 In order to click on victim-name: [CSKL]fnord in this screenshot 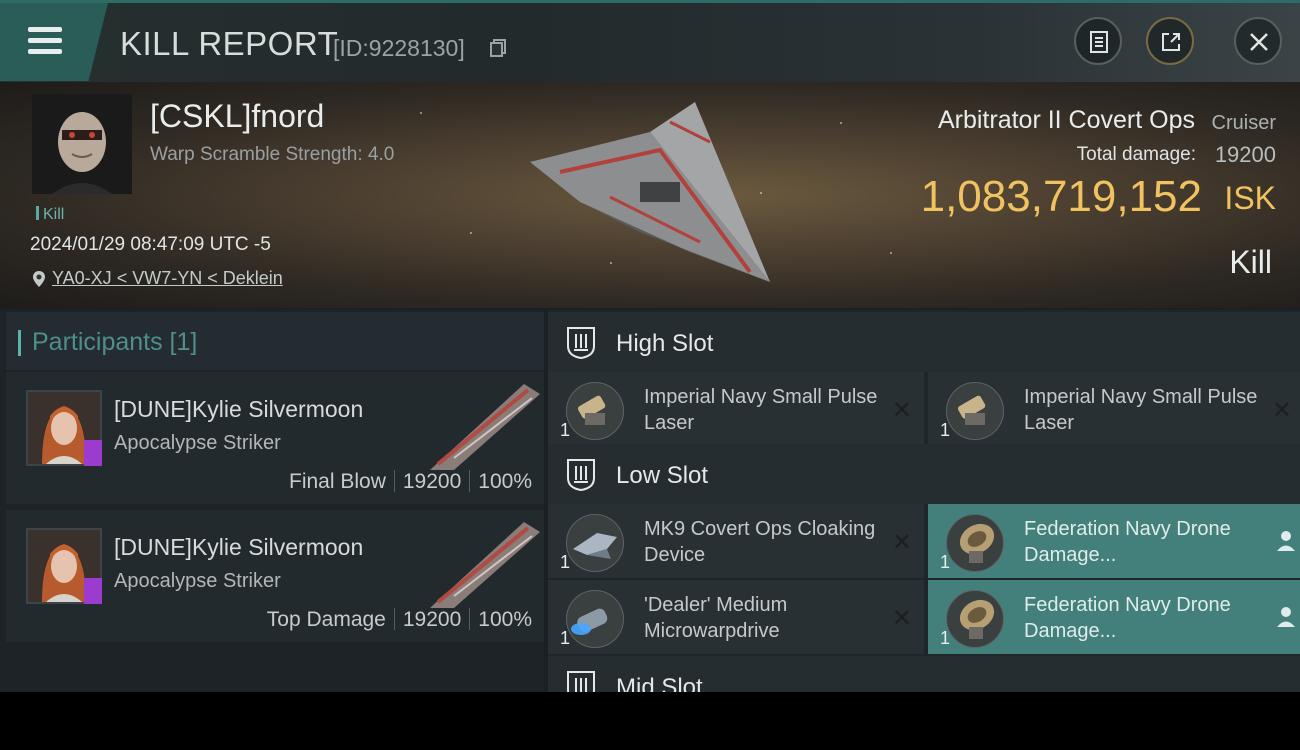, I will do `click(237, 116)`.